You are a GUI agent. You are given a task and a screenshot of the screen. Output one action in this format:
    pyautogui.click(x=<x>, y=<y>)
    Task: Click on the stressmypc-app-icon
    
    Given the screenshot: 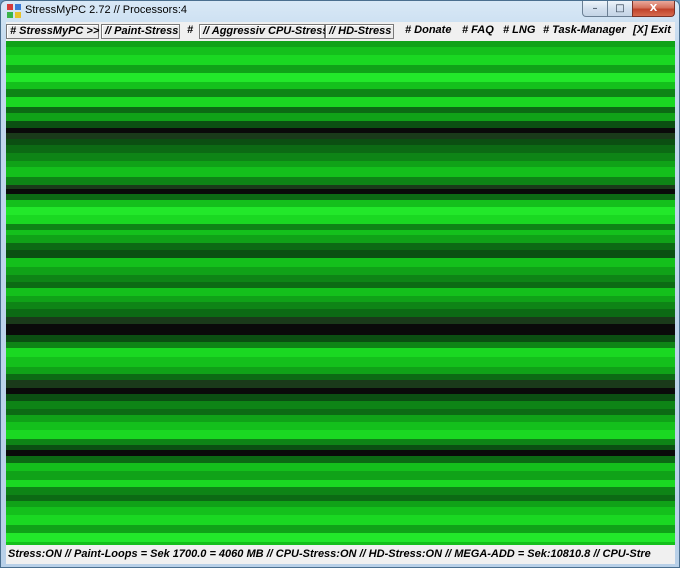 What is the action you would take?
    pyautogui.click(x=14, y=11)
    